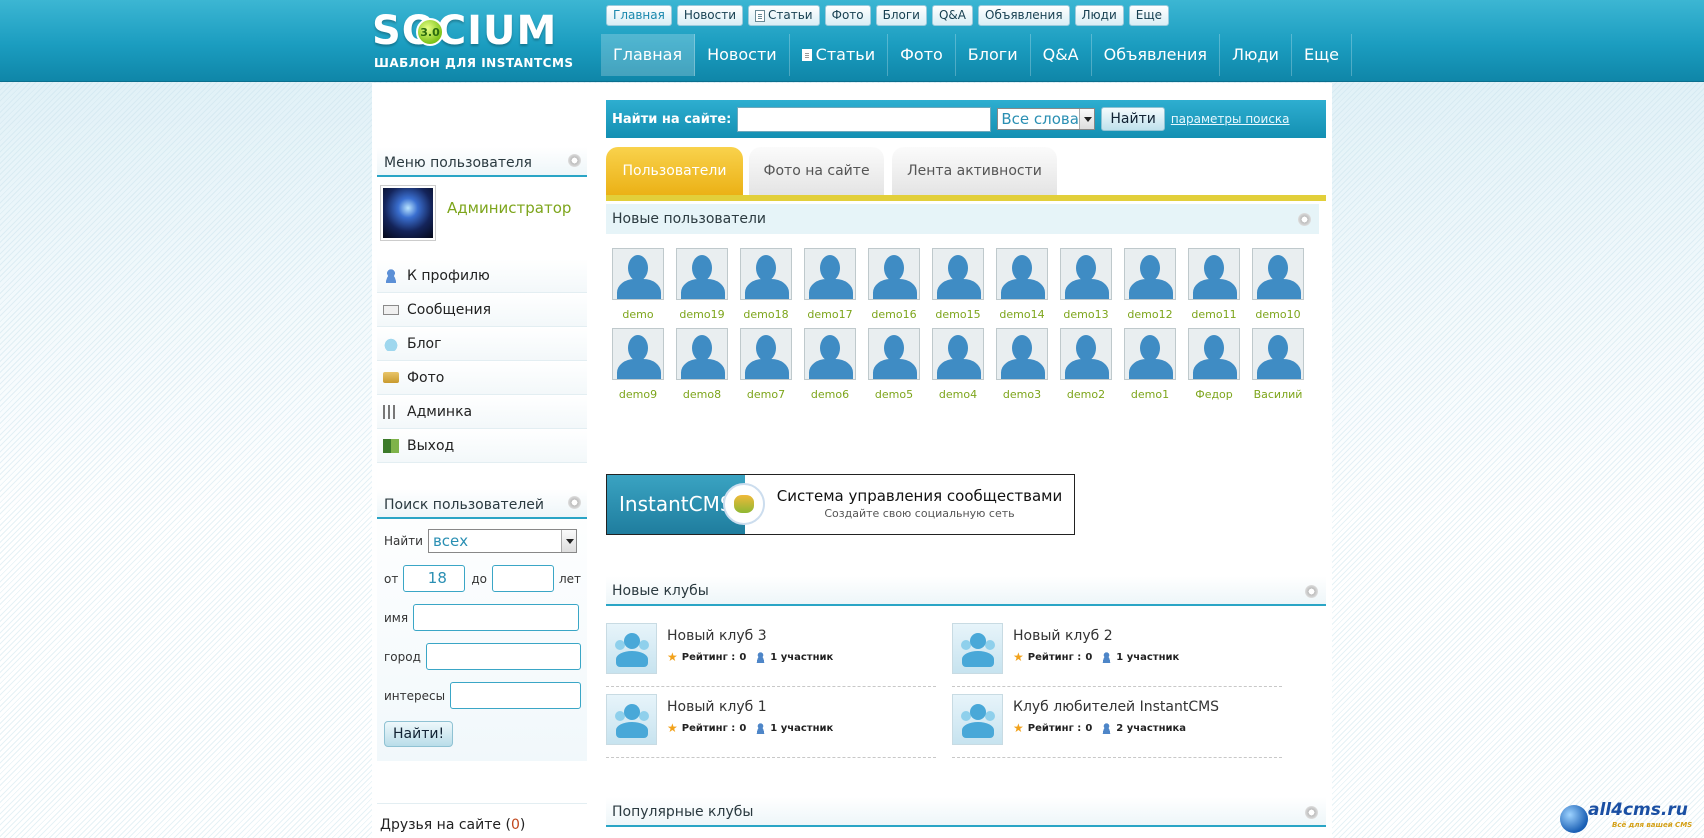 This screenshot has width=1704, height=838. What do you see at coordinates (766, 395) in the screenshot?
I see `user-thumb-name: demo7` at bounding box center [766, 395].